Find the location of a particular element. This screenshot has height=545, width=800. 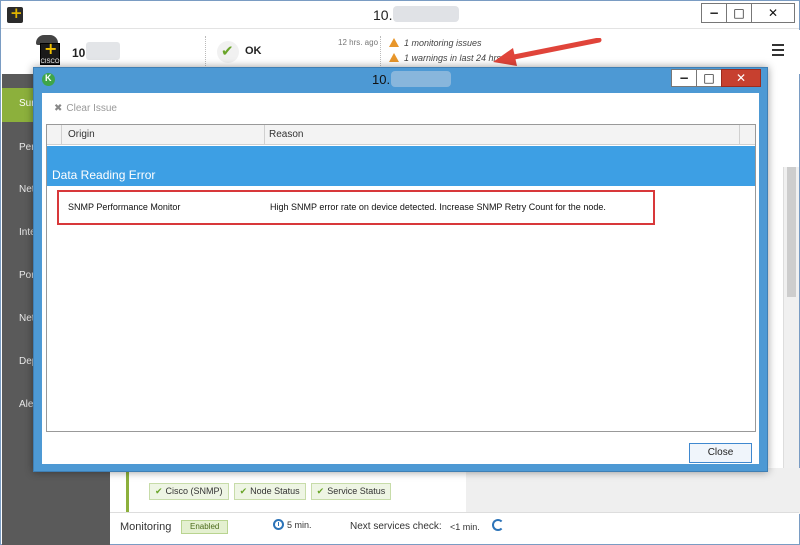

main-title-bar: 10. − □ ✕ is located at coordinates (400, 15).